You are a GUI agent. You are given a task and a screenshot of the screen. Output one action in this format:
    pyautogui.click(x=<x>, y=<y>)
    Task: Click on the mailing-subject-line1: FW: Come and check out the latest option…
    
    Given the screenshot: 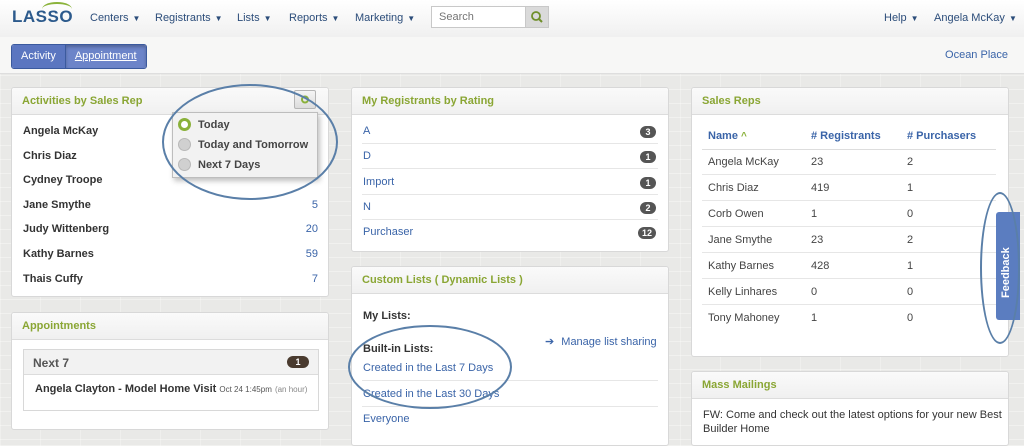 What is the action you would take?
    pyautogui.click(x=852, y=415)
    